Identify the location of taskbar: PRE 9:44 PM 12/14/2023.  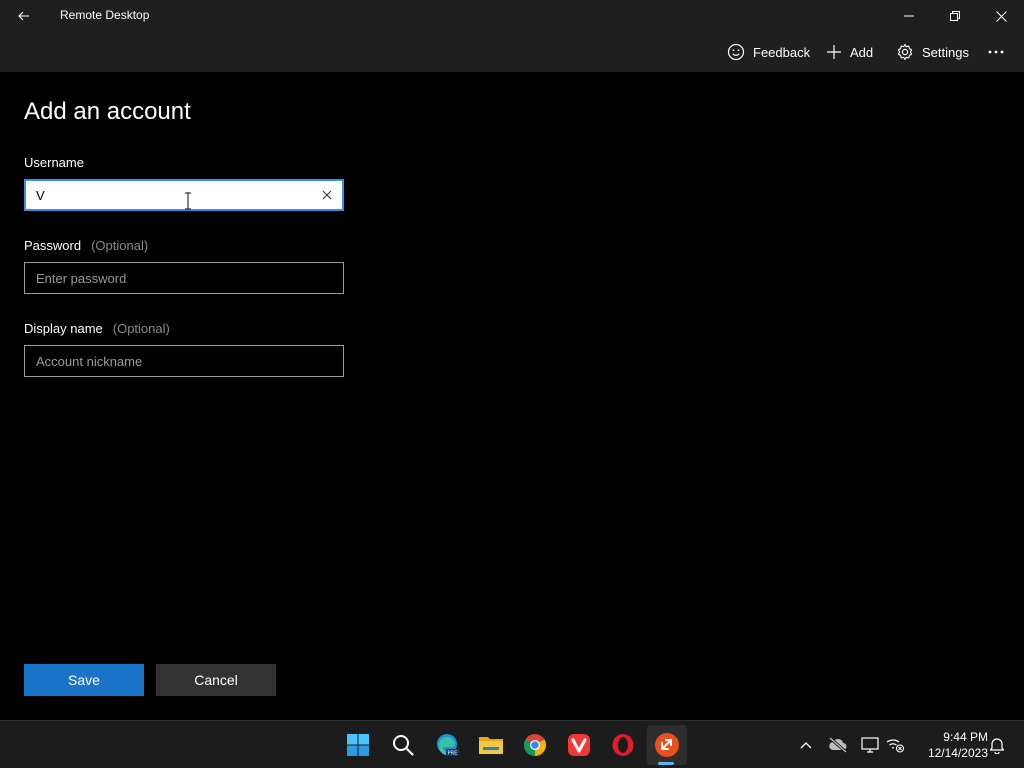
(512, 744).